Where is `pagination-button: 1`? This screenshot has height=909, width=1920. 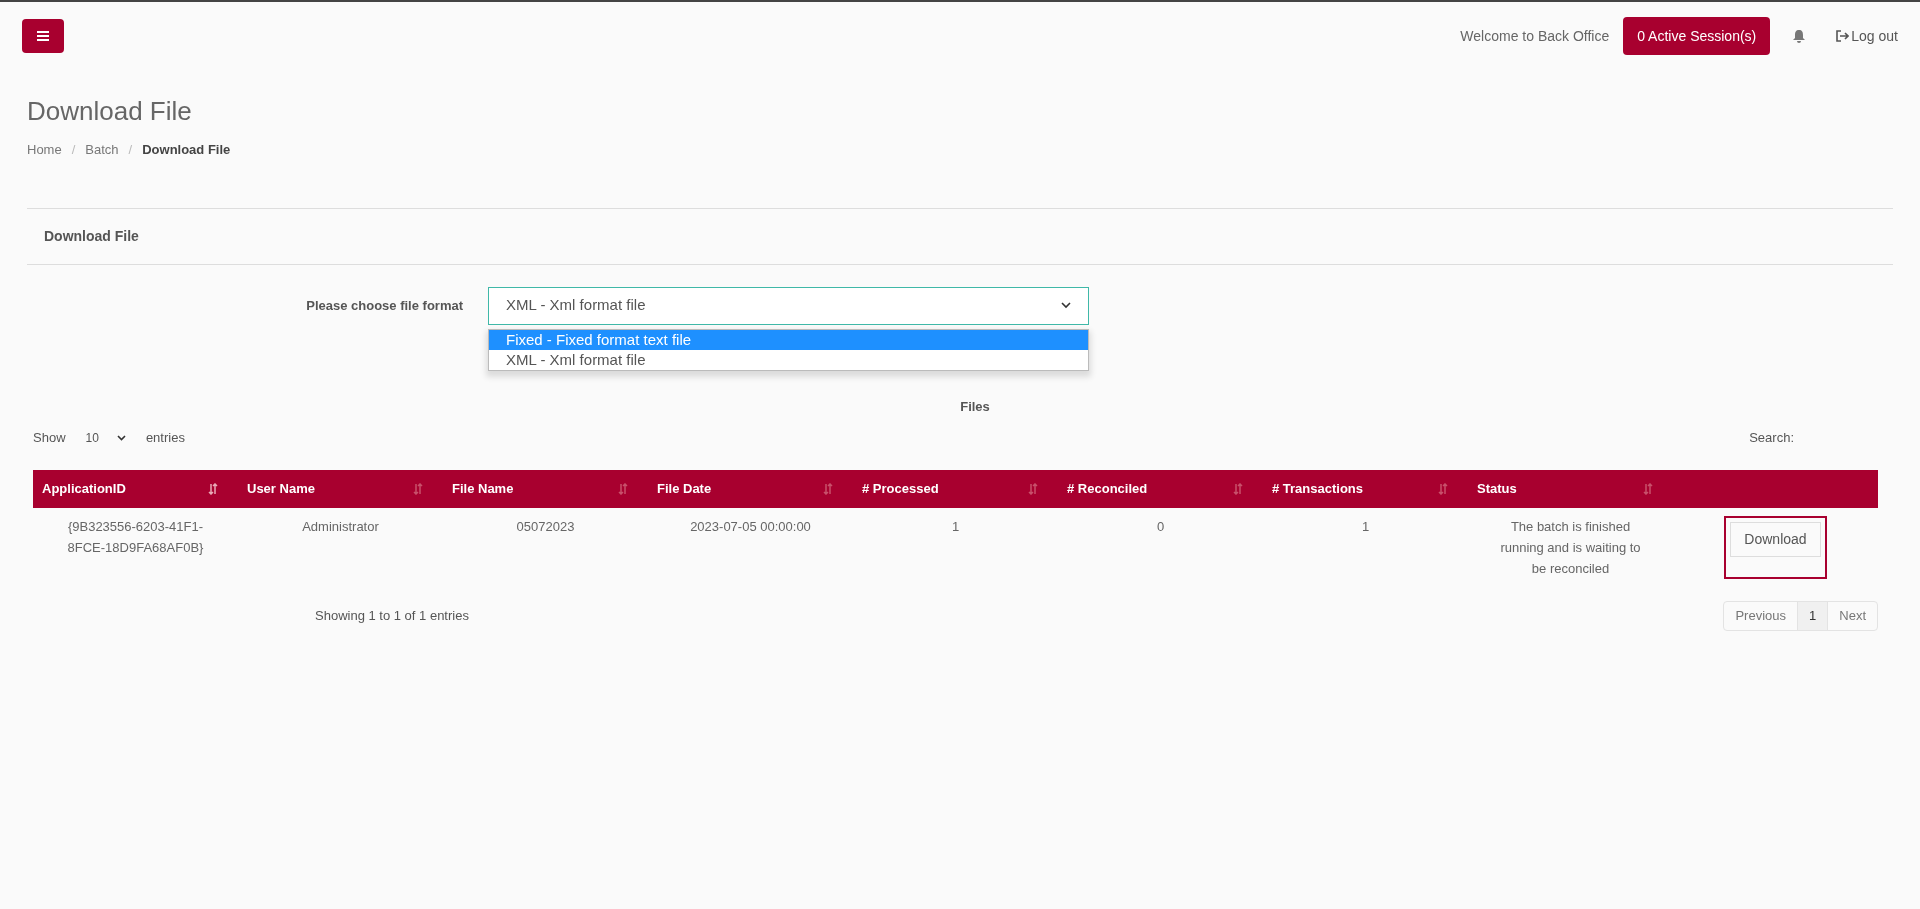
pagination-button: 1 is located at coordinates (1812, 616).